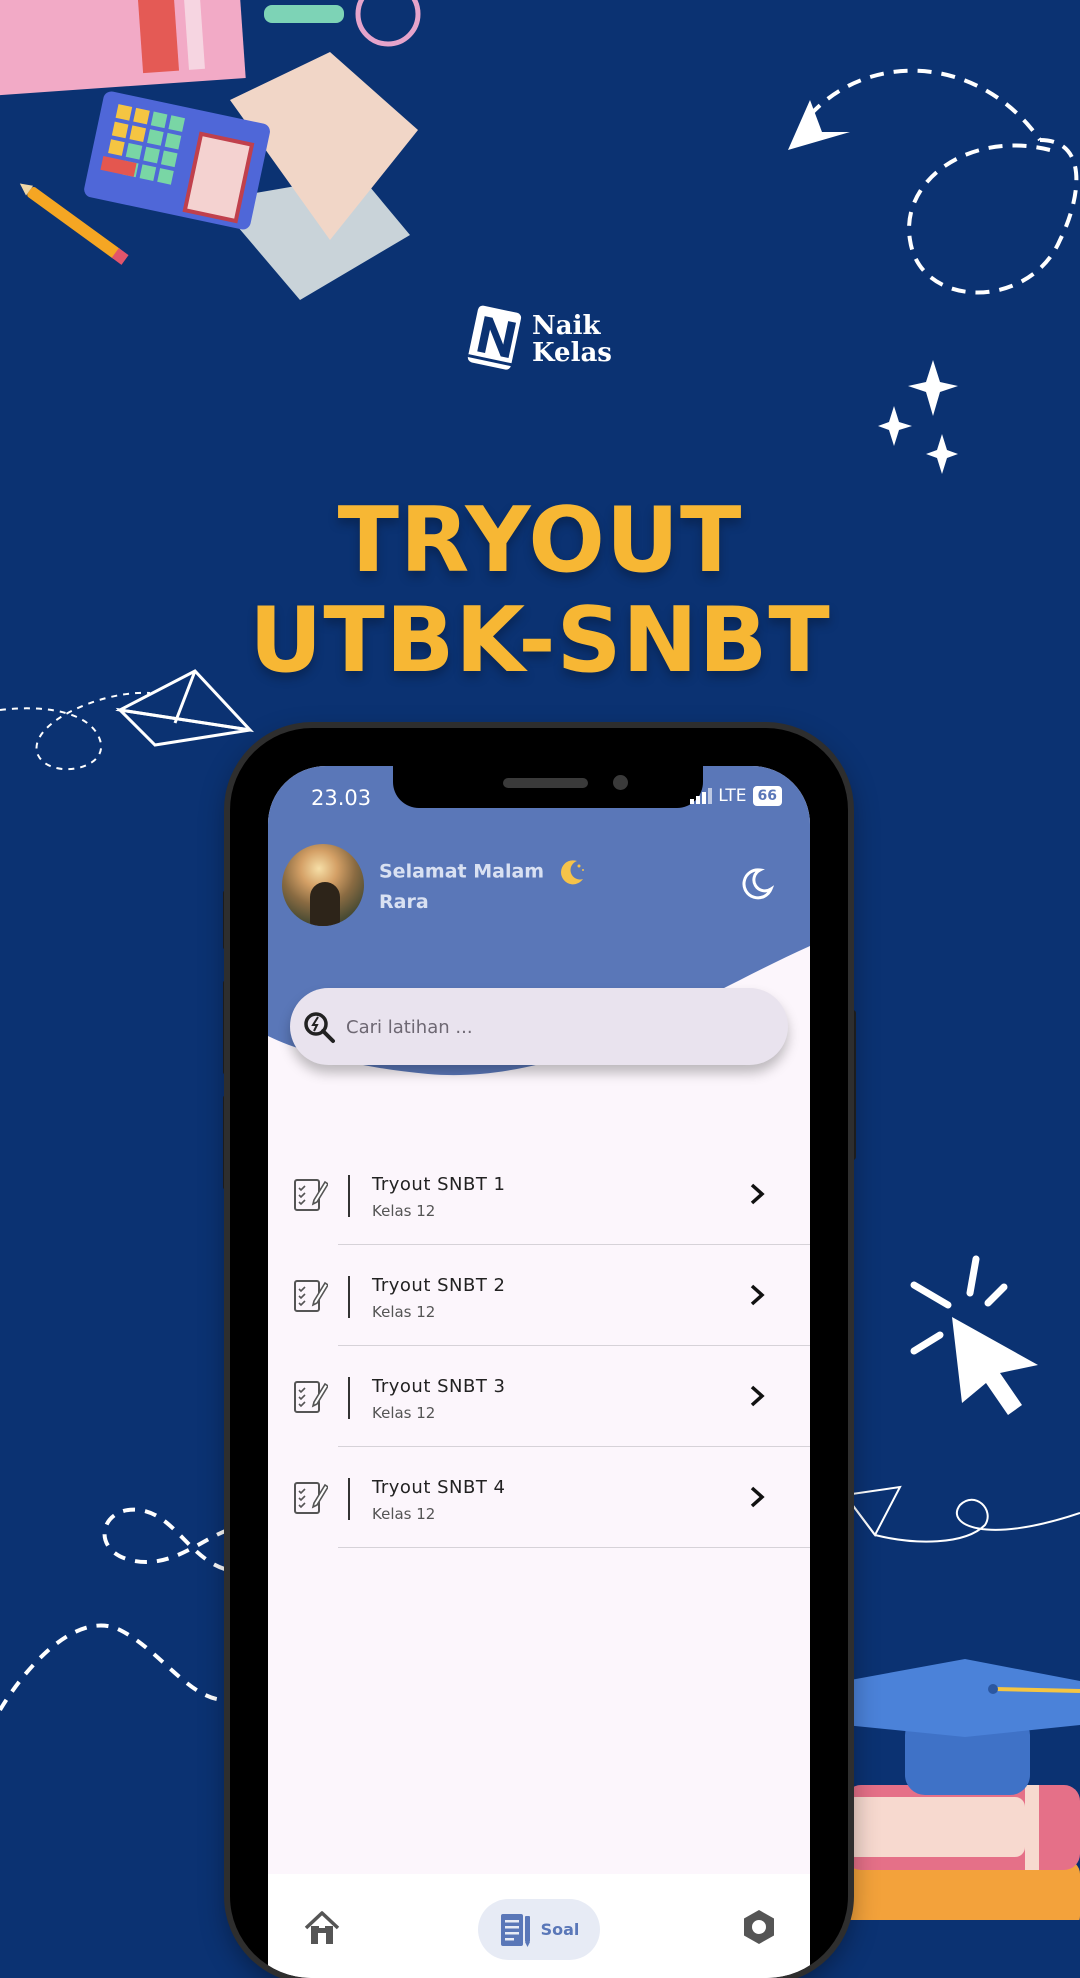 The width and height of the screenshot is (1080, 1978). I want to click on user-name: Rara, so click(404, 902).